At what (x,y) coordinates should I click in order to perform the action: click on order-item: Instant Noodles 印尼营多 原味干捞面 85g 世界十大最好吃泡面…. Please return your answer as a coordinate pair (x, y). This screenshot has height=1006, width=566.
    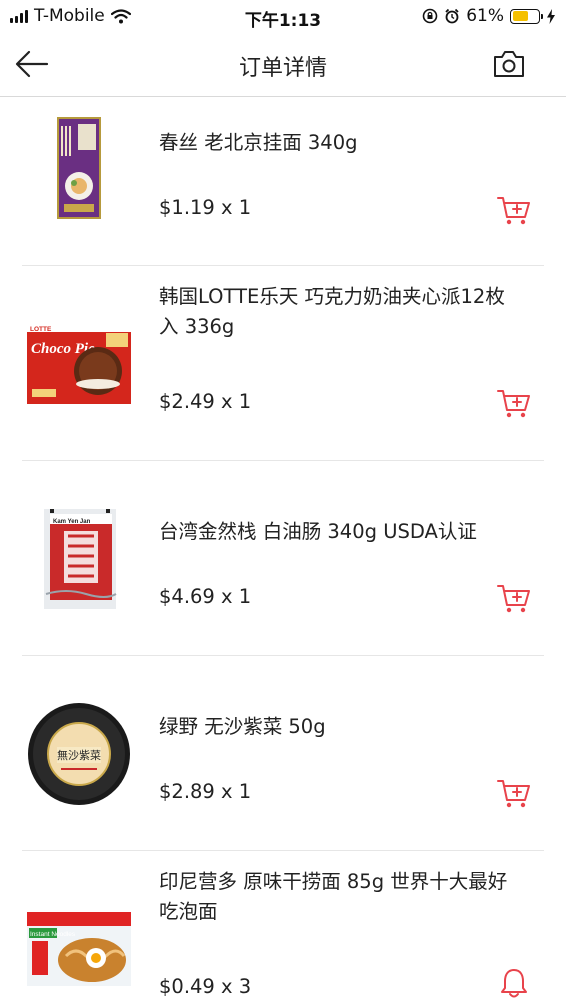
    Looking at the image, I should click on (283, 928).